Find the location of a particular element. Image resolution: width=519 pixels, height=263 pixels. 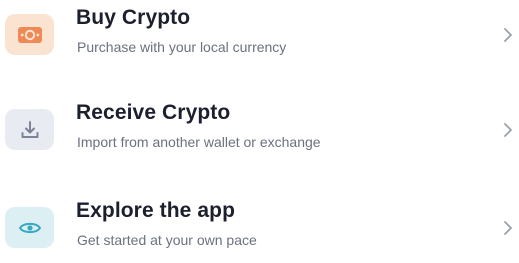

menu-item-subtitle: Import from another wallet or exchange is located at coordinates (199, 142).